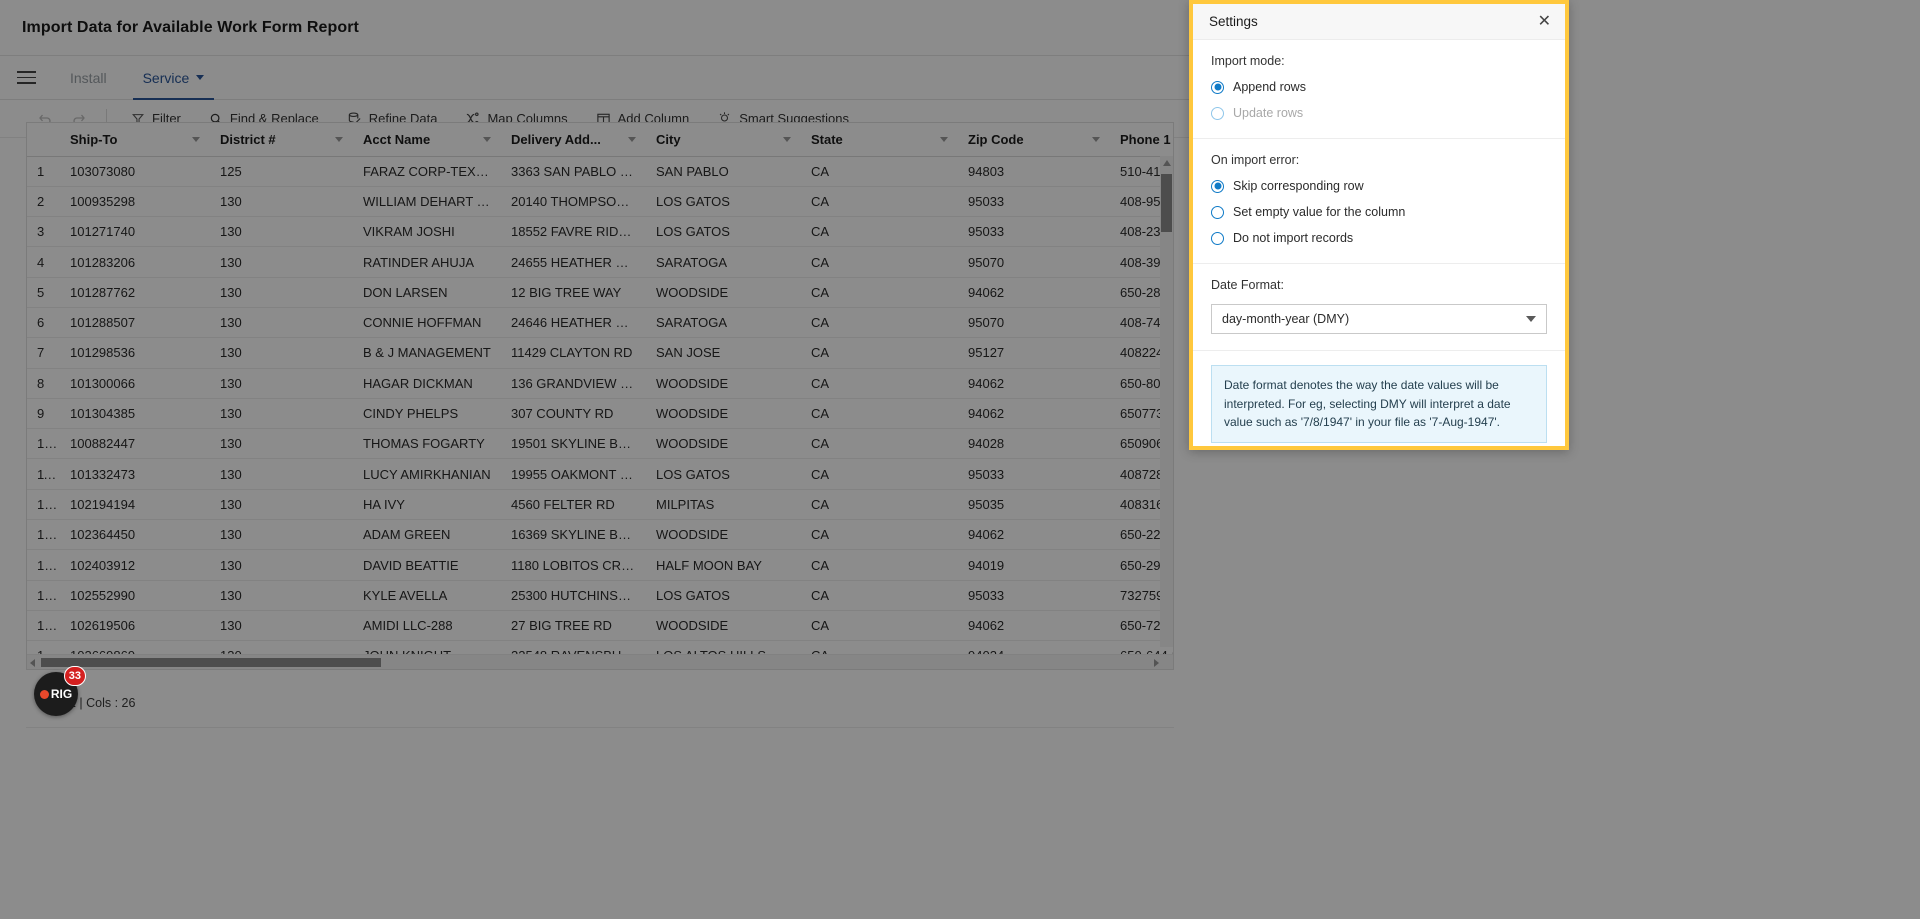 Image resolution: width=1920 pixels, height=919 pixels. What do you see at coordinates (135, 353) in the screenshot?
I see `cell-ship-to: 101298536` at bounding box center [135, 353].